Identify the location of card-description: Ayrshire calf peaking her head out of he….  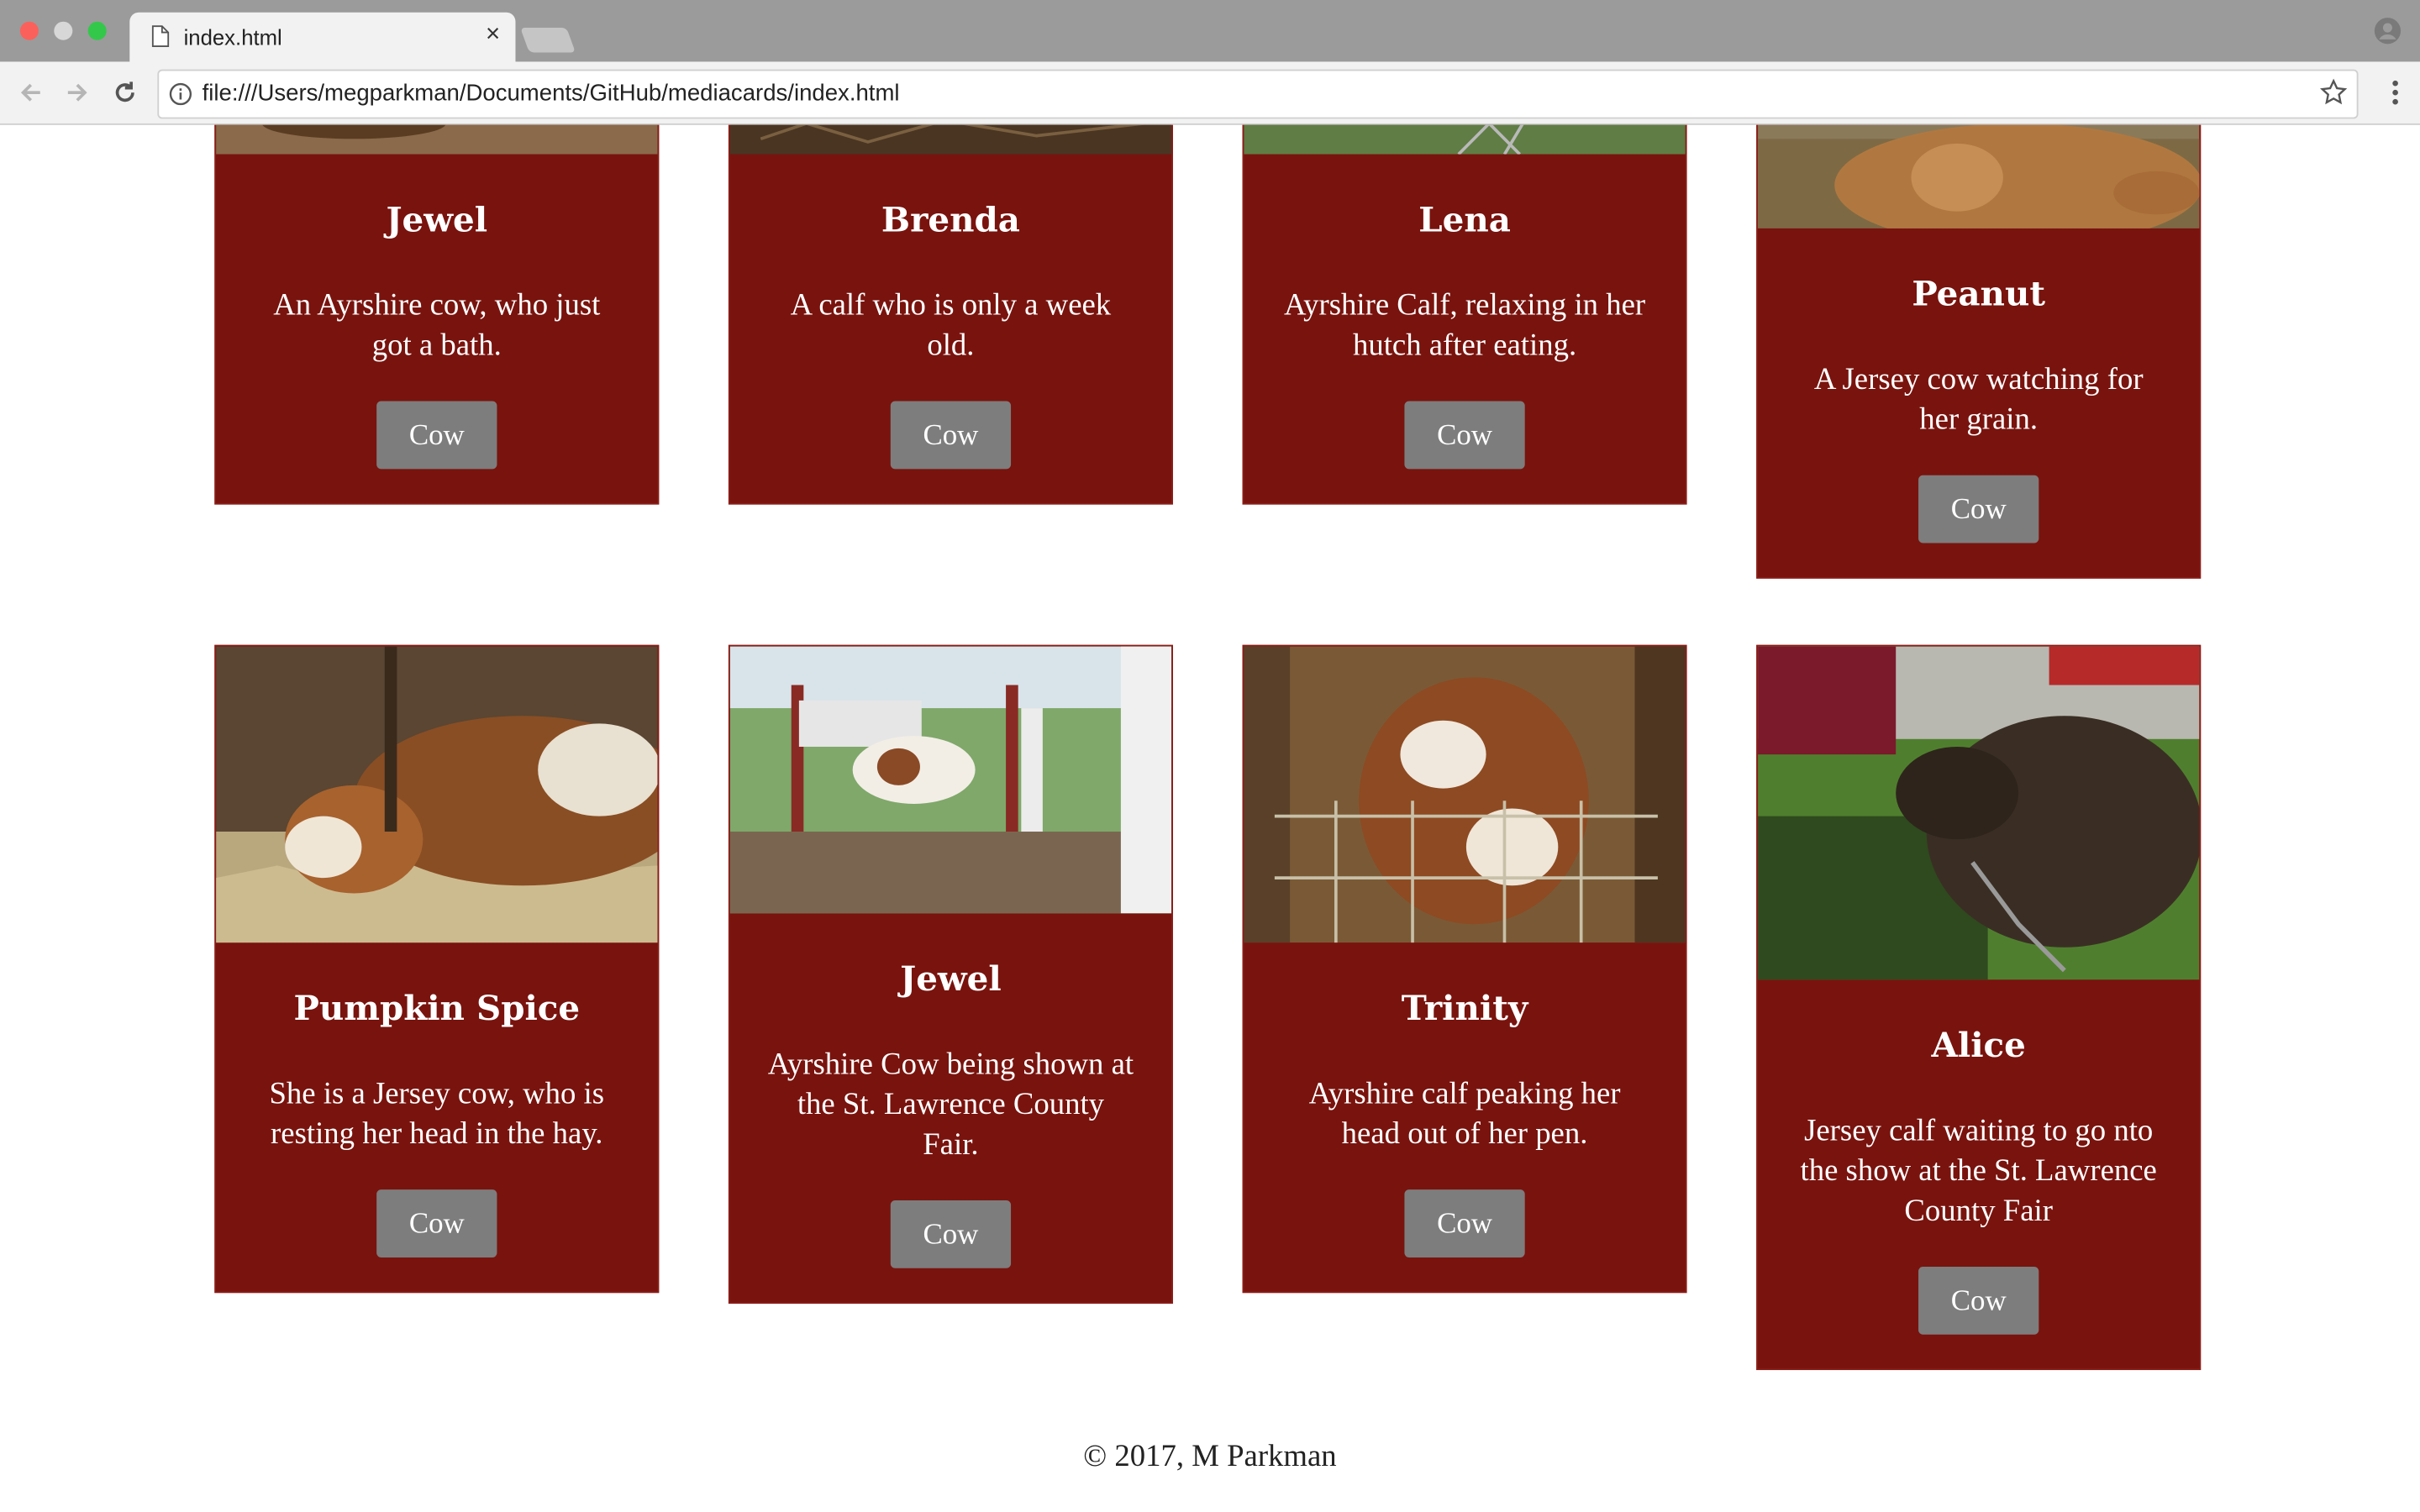
(1465, 1114).